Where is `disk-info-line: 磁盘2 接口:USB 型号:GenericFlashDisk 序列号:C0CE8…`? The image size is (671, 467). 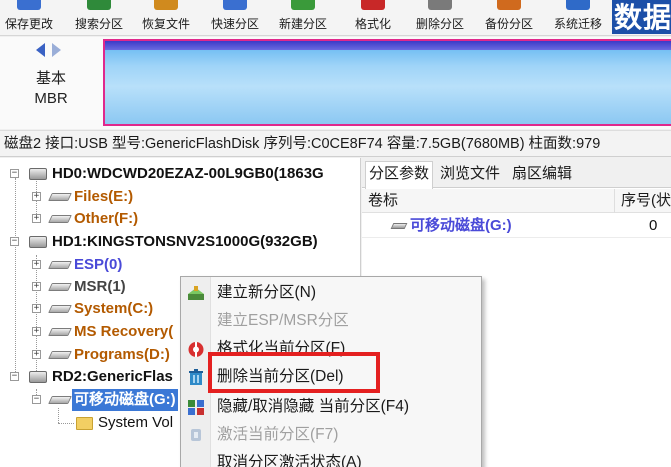
disk-info-line: 磁盘2 接口:USB 型号:GenericFlashDisk 序列号:C0CE8… is located at coordinates (335, 143).